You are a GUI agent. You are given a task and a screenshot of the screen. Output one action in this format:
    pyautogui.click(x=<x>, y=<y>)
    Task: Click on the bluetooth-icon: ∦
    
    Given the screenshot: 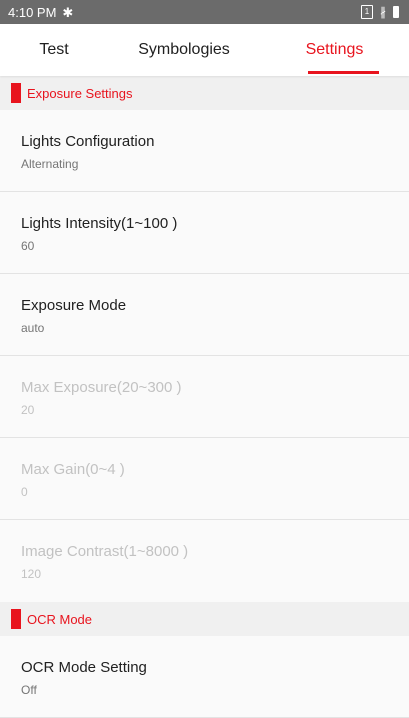 What is the action you would take?
    pyautogui.click(x=383, y=12)
    